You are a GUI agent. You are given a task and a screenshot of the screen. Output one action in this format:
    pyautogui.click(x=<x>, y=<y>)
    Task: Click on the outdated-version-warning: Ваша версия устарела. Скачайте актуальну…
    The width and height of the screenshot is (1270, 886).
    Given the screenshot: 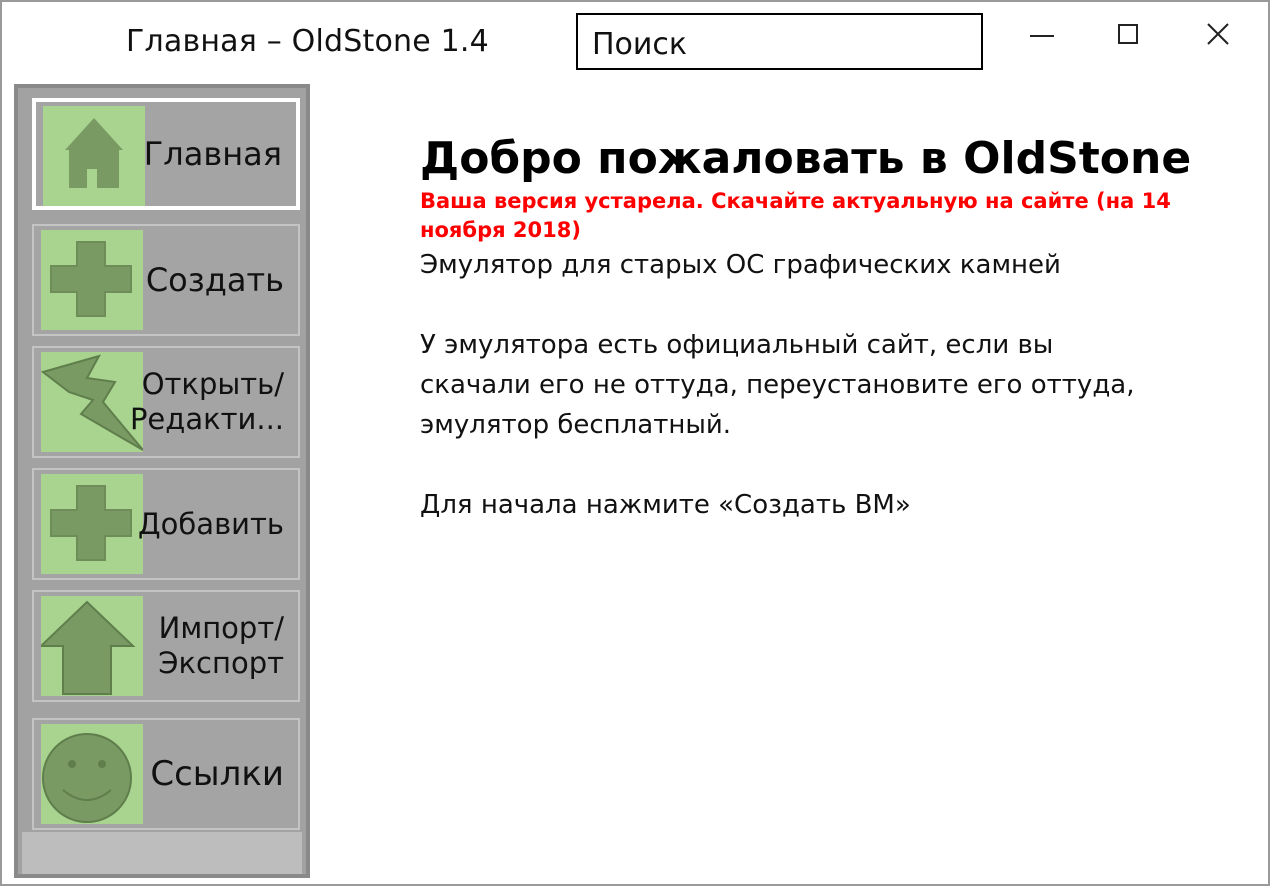 What is the action you would take?
    pyautogui.click(x=795, y=215)
    